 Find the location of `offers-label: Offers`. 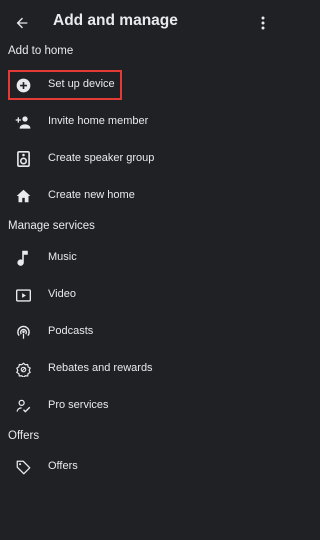

offers-label: Offers is located at coordinates (63, 466).